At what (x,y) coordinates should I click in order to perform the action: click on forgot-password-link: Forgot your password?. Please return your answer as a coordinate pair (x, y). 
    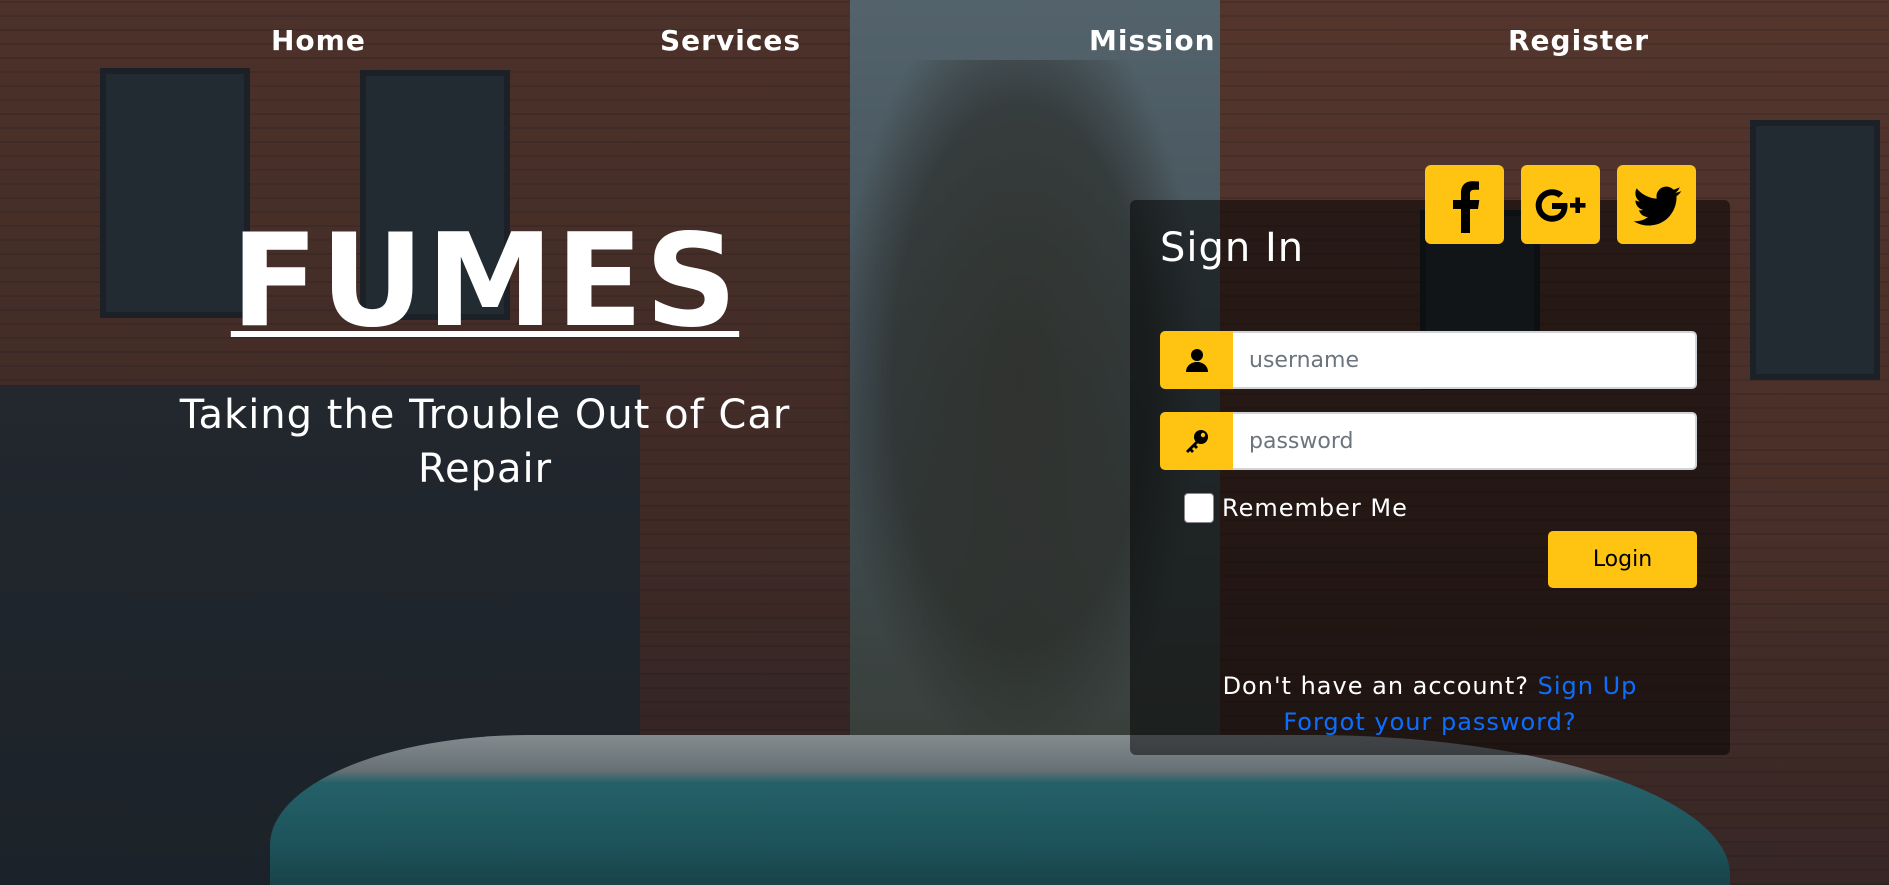
    Looking at the image, I should click on (1429, 722).